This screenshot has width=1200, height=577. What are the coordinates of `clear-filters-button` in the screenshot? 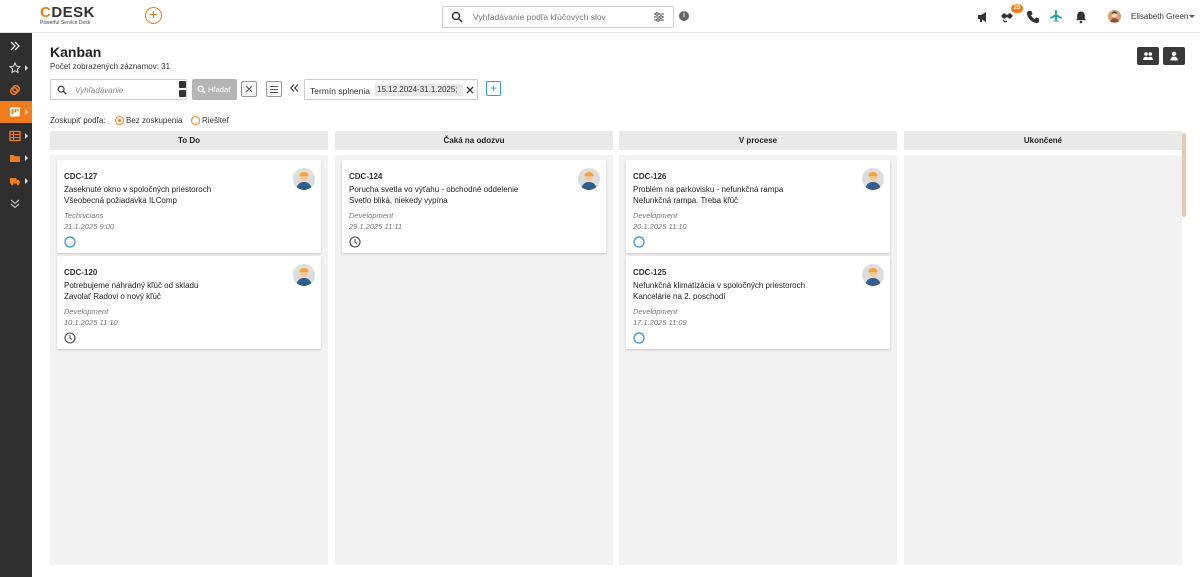 It's located at (249, 89).